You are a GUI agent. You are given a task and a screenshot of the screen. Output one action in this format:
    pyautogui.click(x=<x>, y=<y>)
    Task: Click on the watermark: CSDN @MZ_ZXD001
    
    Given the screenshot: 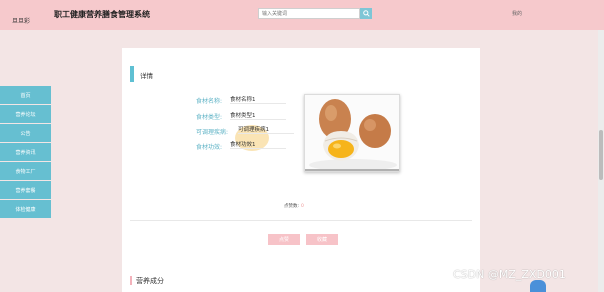 What is the action you would take?
    pyautogui.click(x=509, y=274)
    